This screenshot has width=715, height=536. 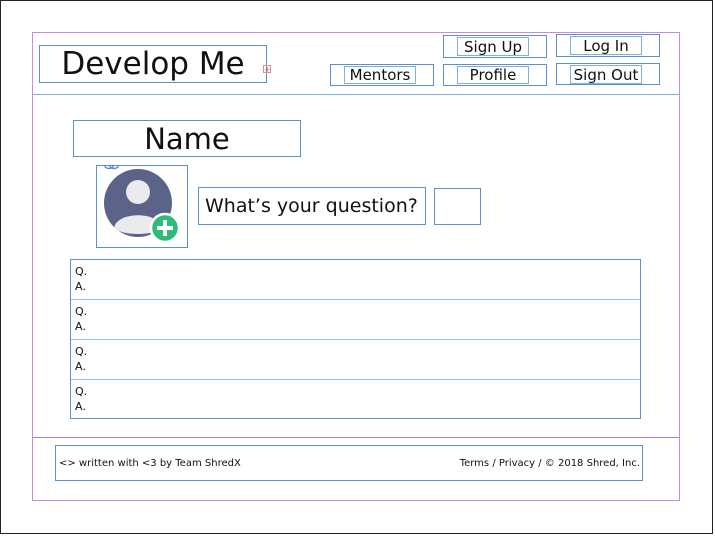 I want to click on login-button: Log In, so click(x=608, y=45).